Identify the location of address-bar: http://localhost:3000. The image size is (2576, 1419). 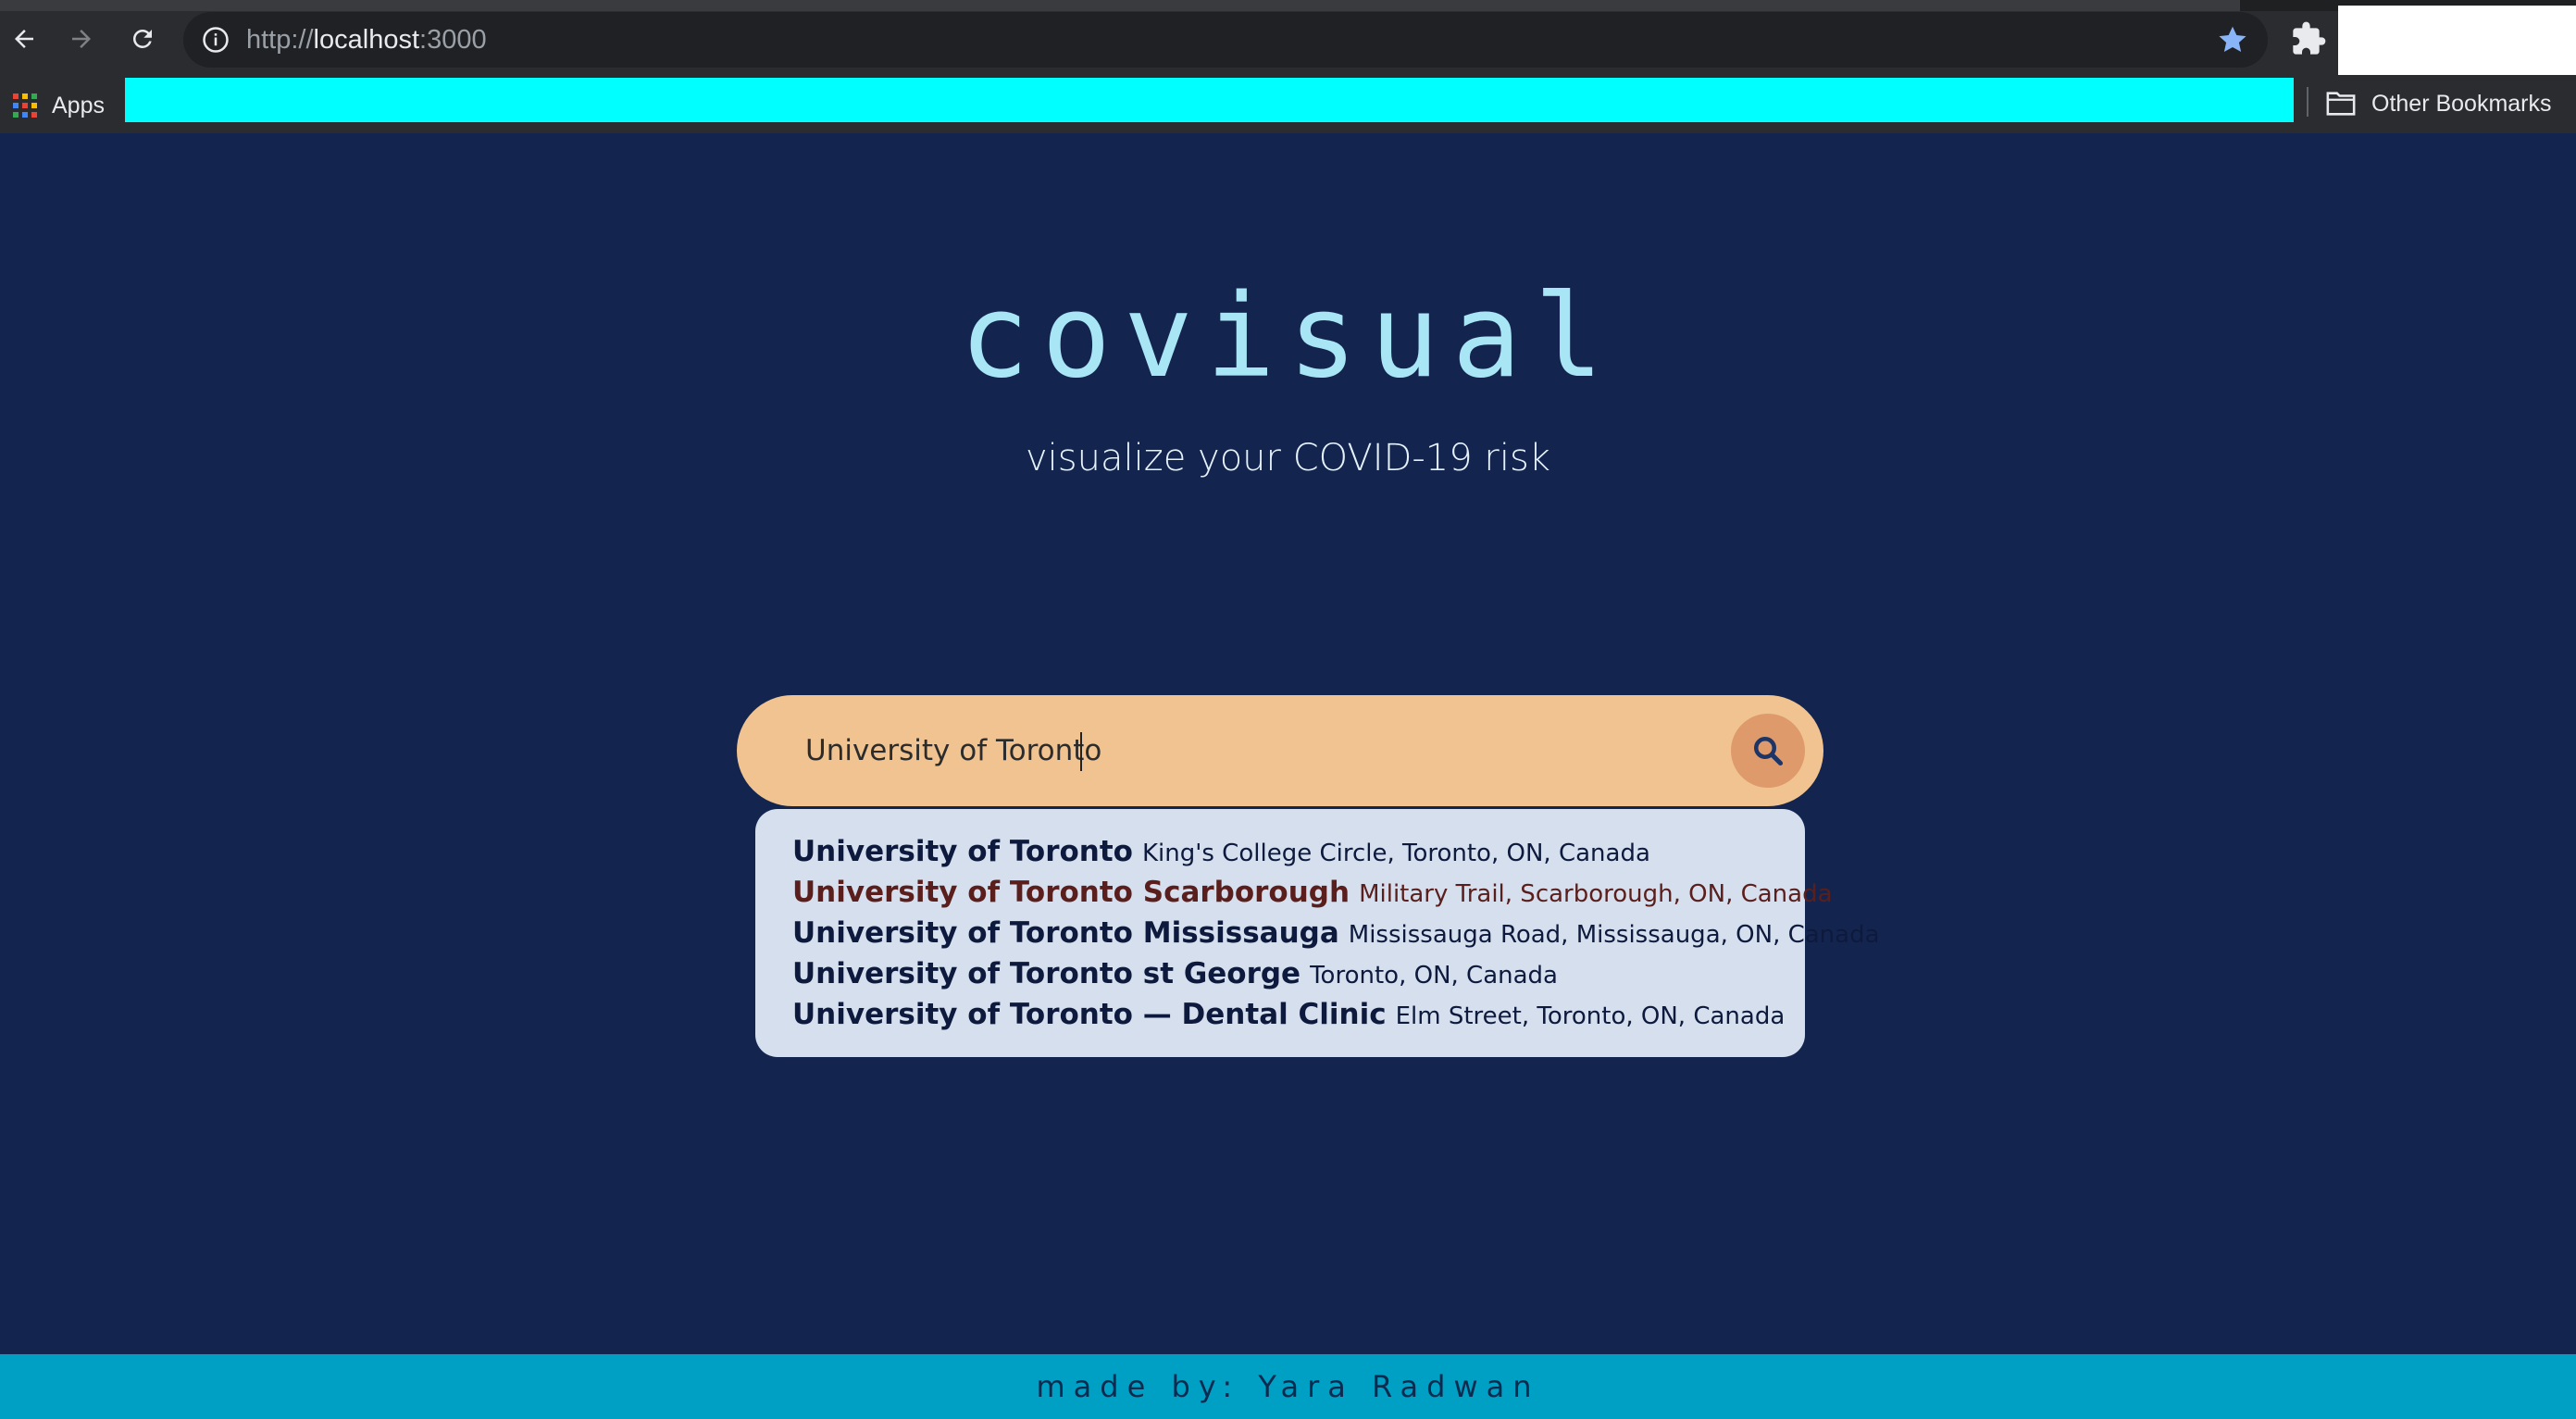
(1225, 40).